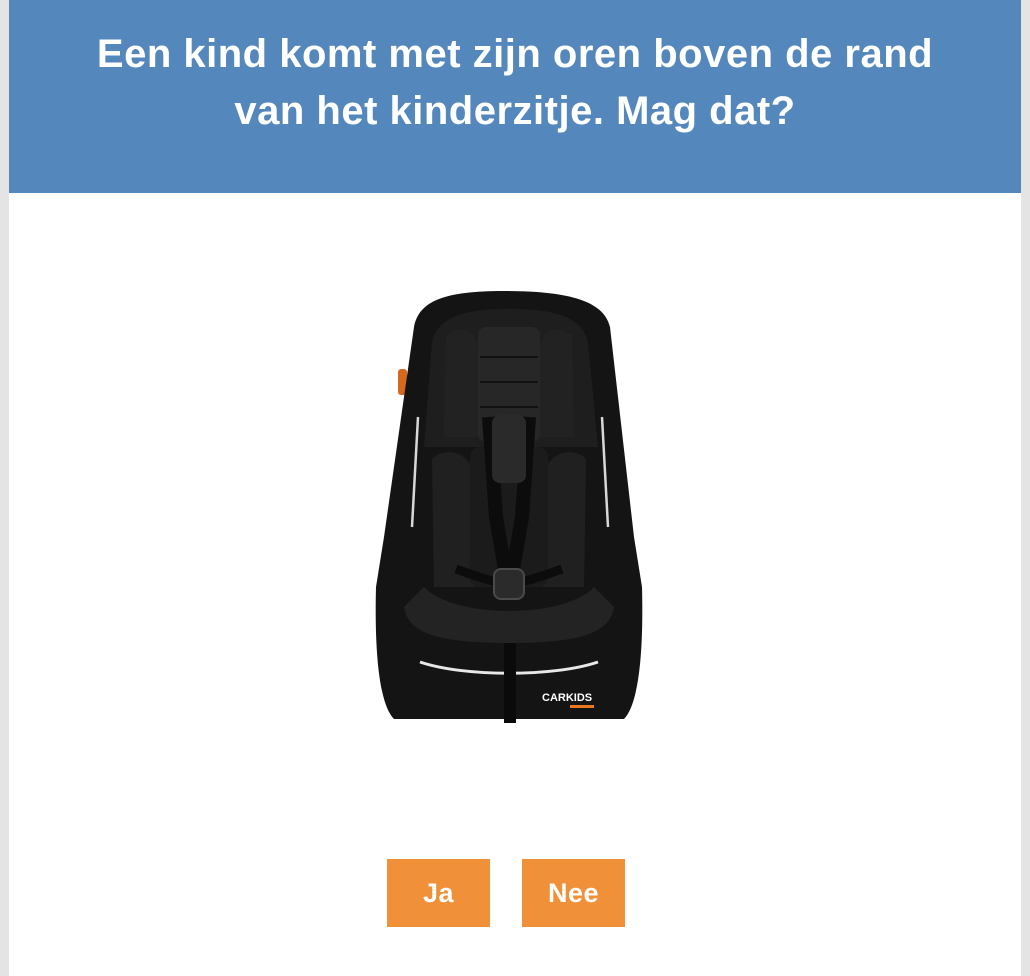 This screenshot has width=1030, height=976. I want to click on answer-no-button: Nee, so click(573, 893).